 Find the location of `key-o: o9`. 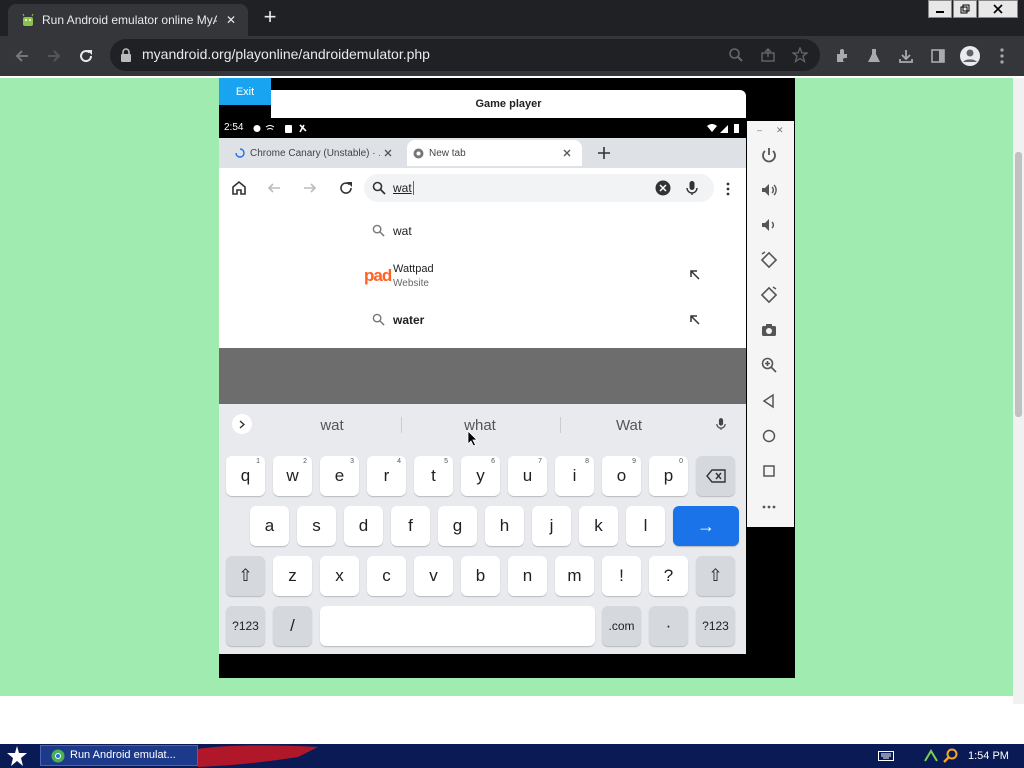

key-o: o9 is located at coordinates (621, 476).